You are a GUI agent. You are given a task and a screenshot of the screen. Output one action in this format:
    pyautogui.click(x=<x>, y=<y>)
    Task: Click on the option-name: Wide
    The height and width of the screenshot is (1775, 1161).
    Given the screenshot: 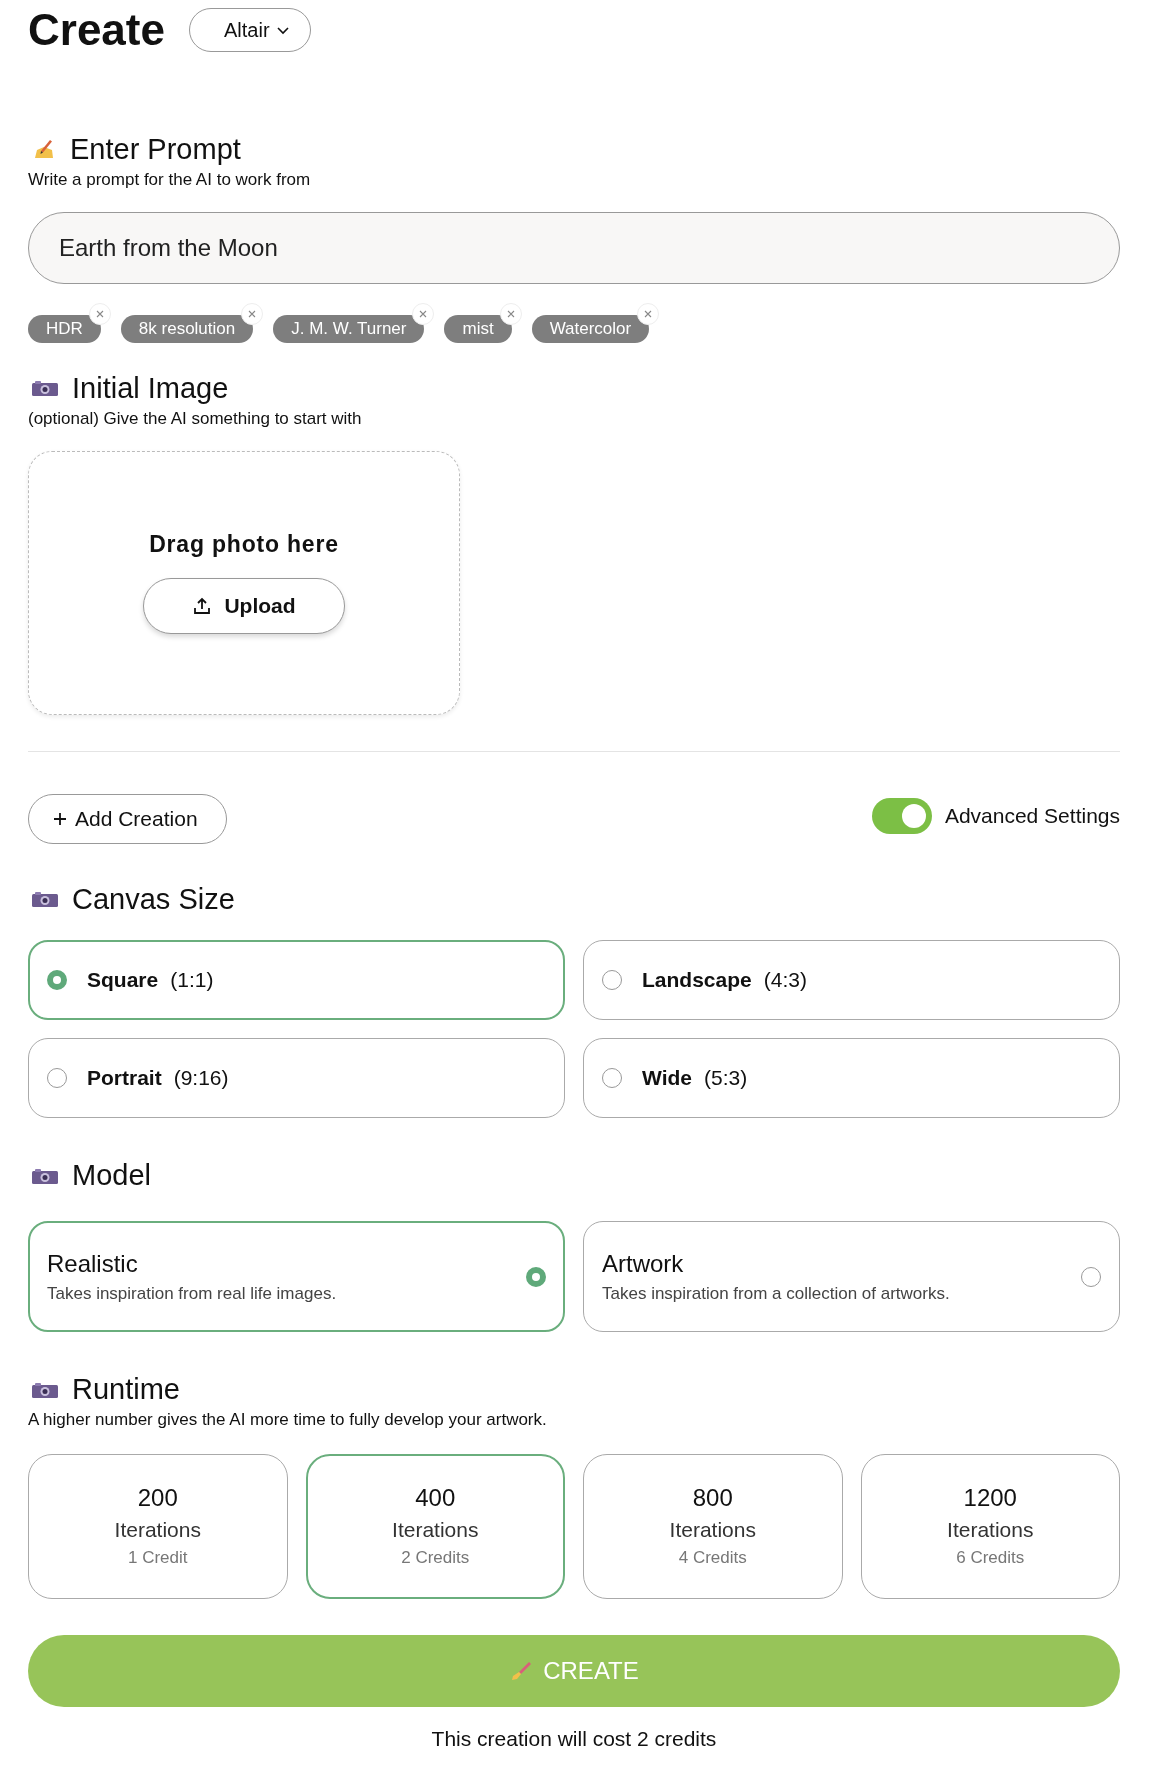 What is the action you would take?
    pyautogui.click(x=667, y=1078)
    